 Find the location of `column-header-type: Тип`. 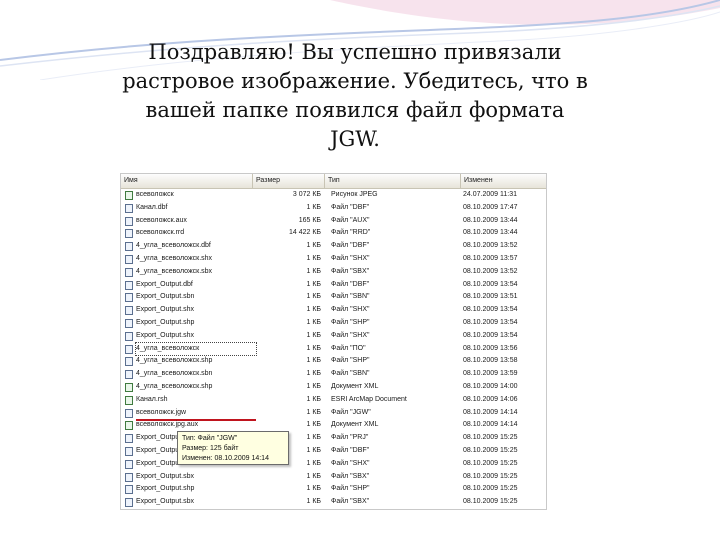

column-header-type: Тип is located at coordinates (393, 181).